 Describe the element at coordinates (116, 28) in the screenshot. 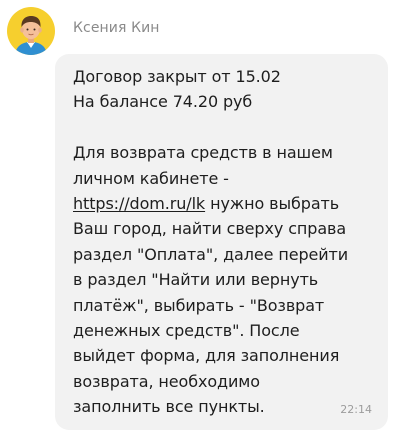

I see `sender-name: Ксения Кин` at that location.